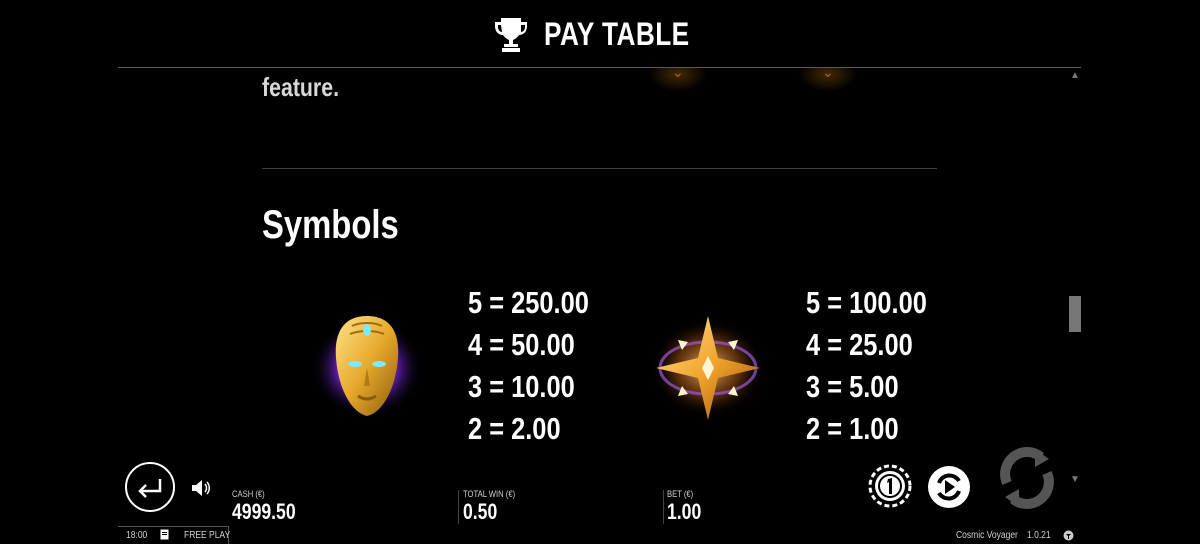 This screenshot has width=1200, height=544. Describe the element at coordinates (1028, 478) in the screenshot. I see `spin-button` at that location.